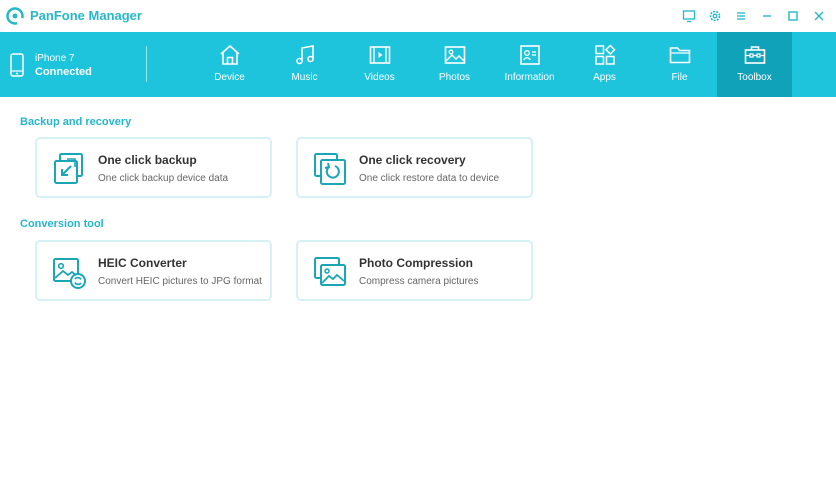 The height and width of the screenshot is (484, 836). Describe the element at coordinates (330, 271) in the screenshot. I see `photo-compression-icon` at that location.